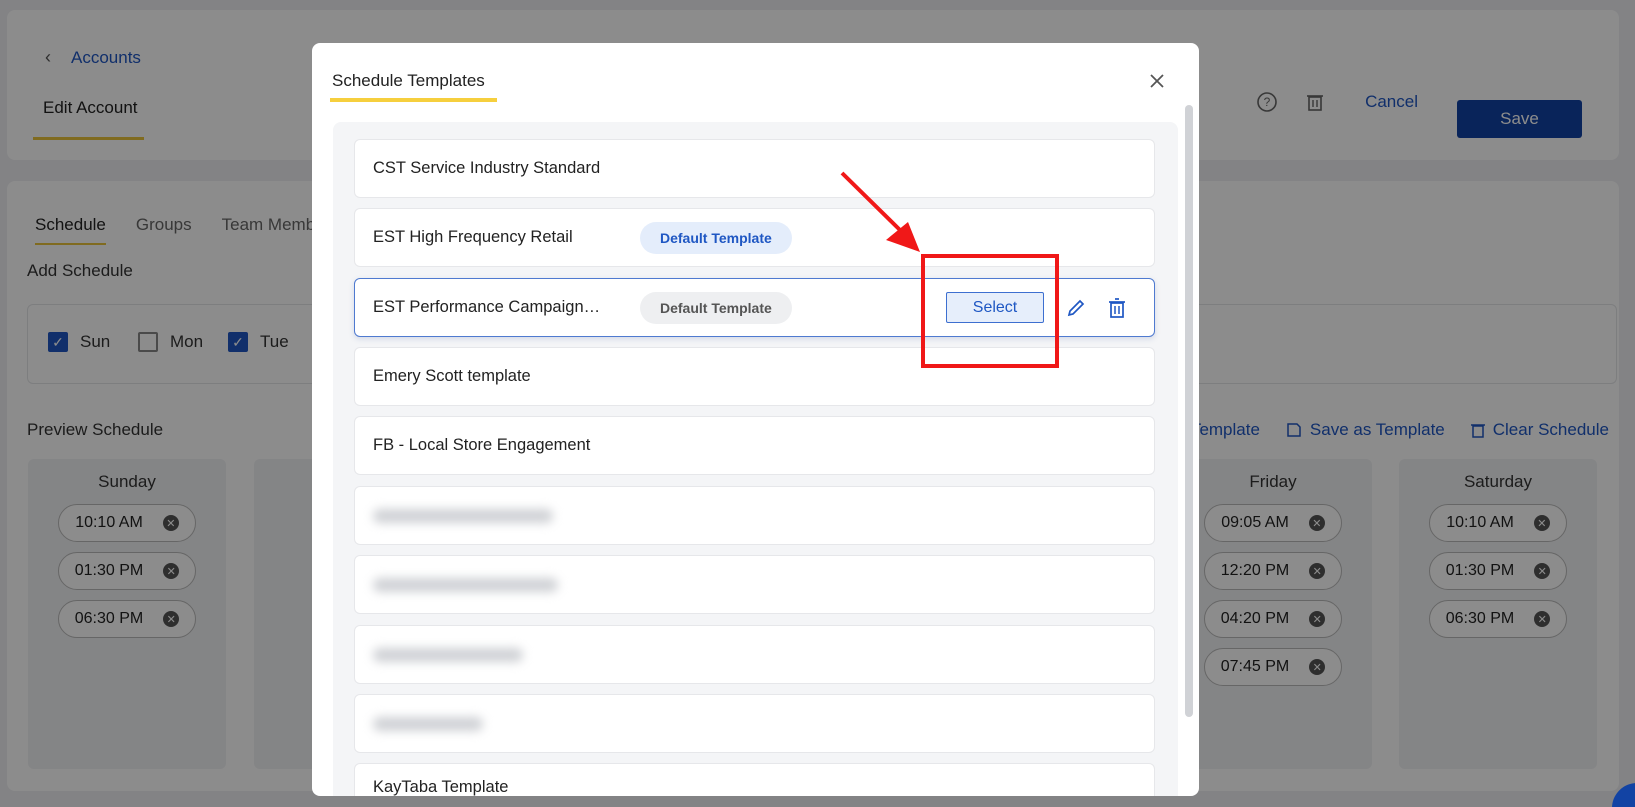 The height and width of the screenshot is (807, 1635). Describe the element at coordinates (903, 237) in the screenshot. I see `annotation-arrow-head` at that location.